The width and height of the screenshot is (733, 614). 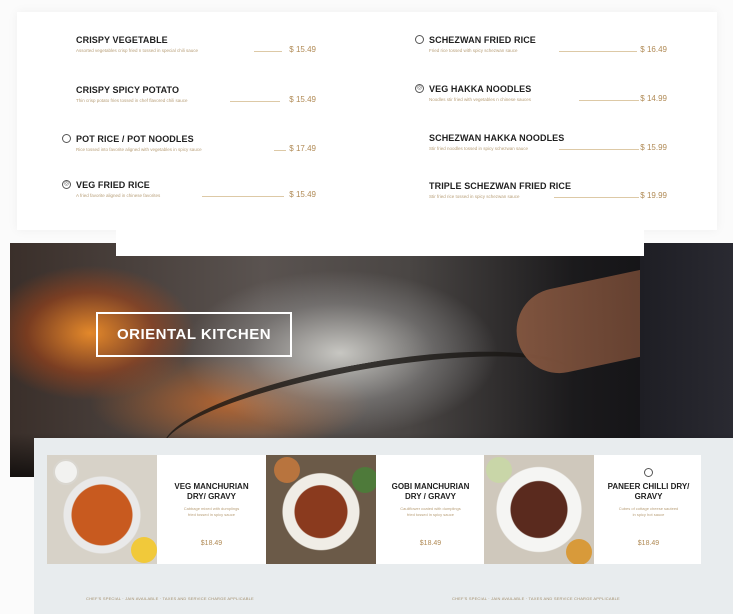 I want to click on menu-card-tab, so click(x=380, y=243).